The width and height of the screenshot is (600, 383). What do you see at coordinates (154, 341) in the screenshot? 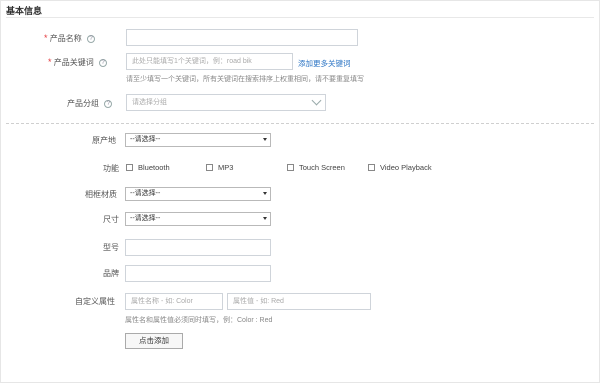
I see `add-attribute-button: 点击添加` at bounding box center [154, 341].